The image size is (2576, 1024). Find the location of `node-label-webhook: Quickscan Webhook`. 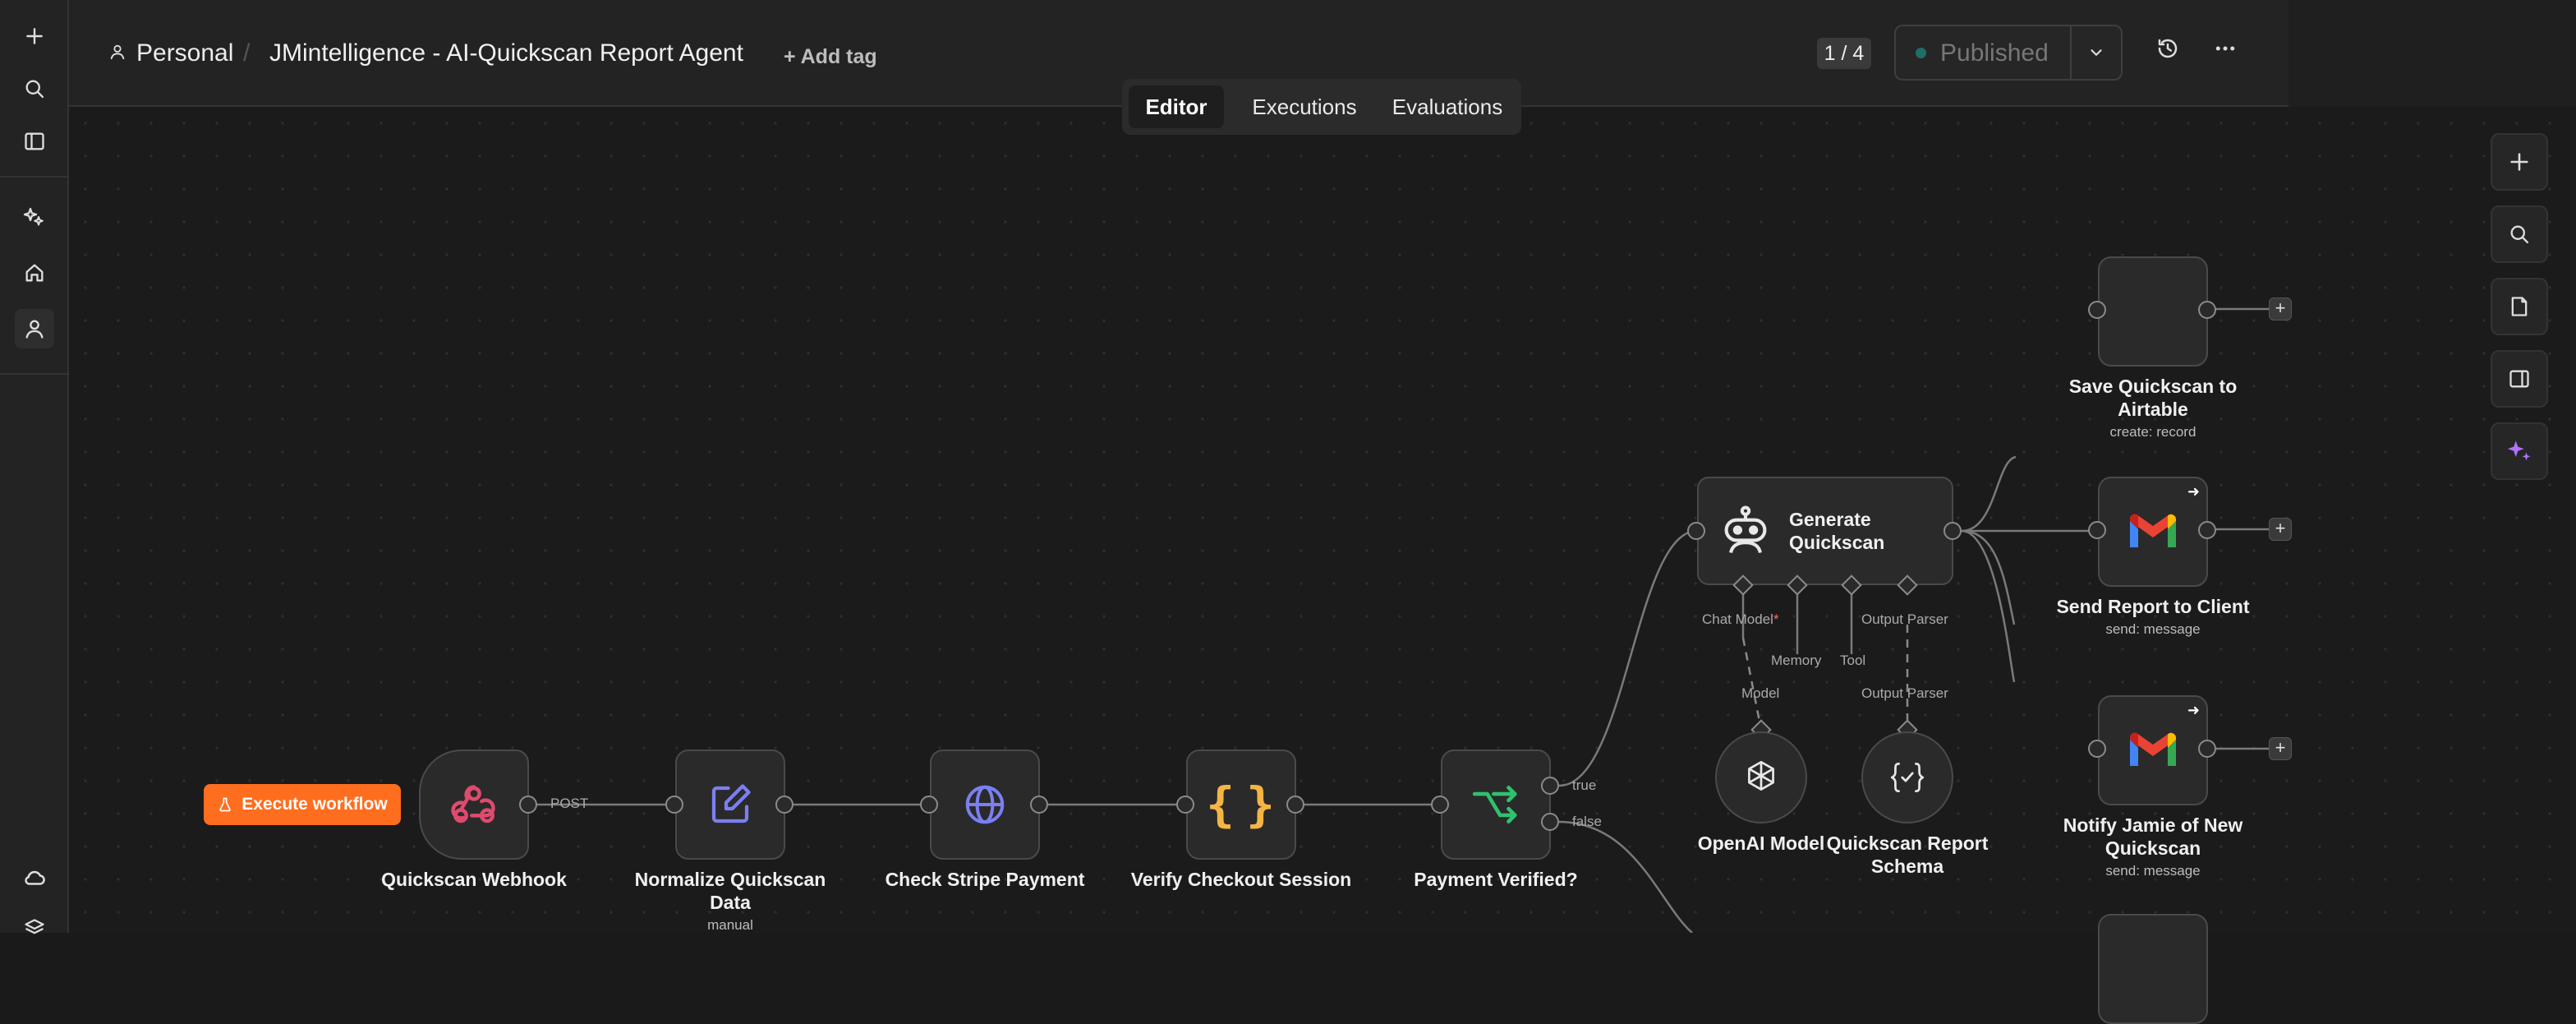

node-label-webhook: Quickscan Webhook is located at coordinates (474, 879).